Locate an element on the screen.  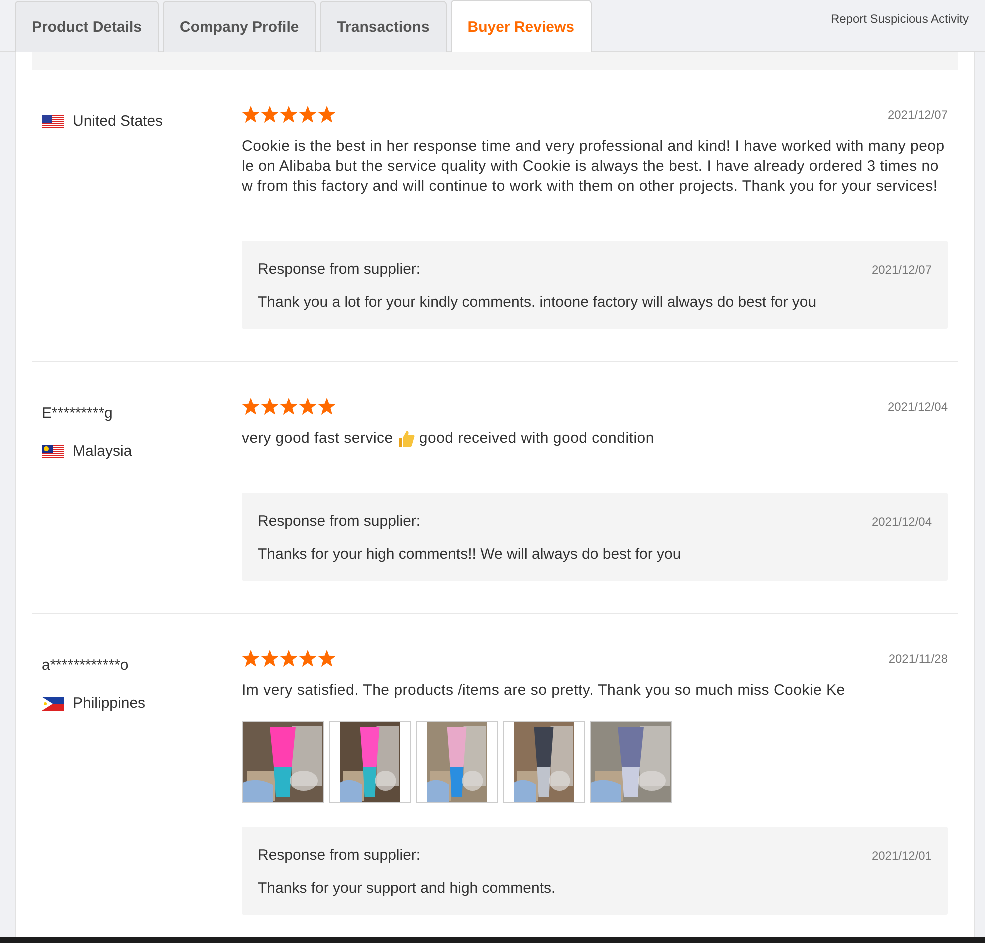
review-date: 2021/12/07 is located at coordinates (918, 115).